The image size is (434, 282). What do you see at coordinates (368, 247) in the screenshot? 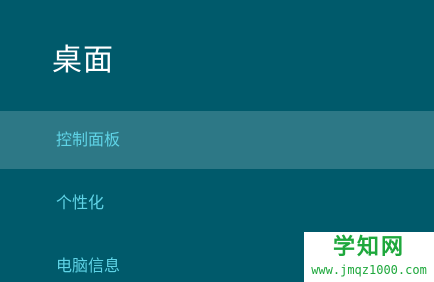
I see `watermark-title: 学知网` at bounding box center [368, 247].